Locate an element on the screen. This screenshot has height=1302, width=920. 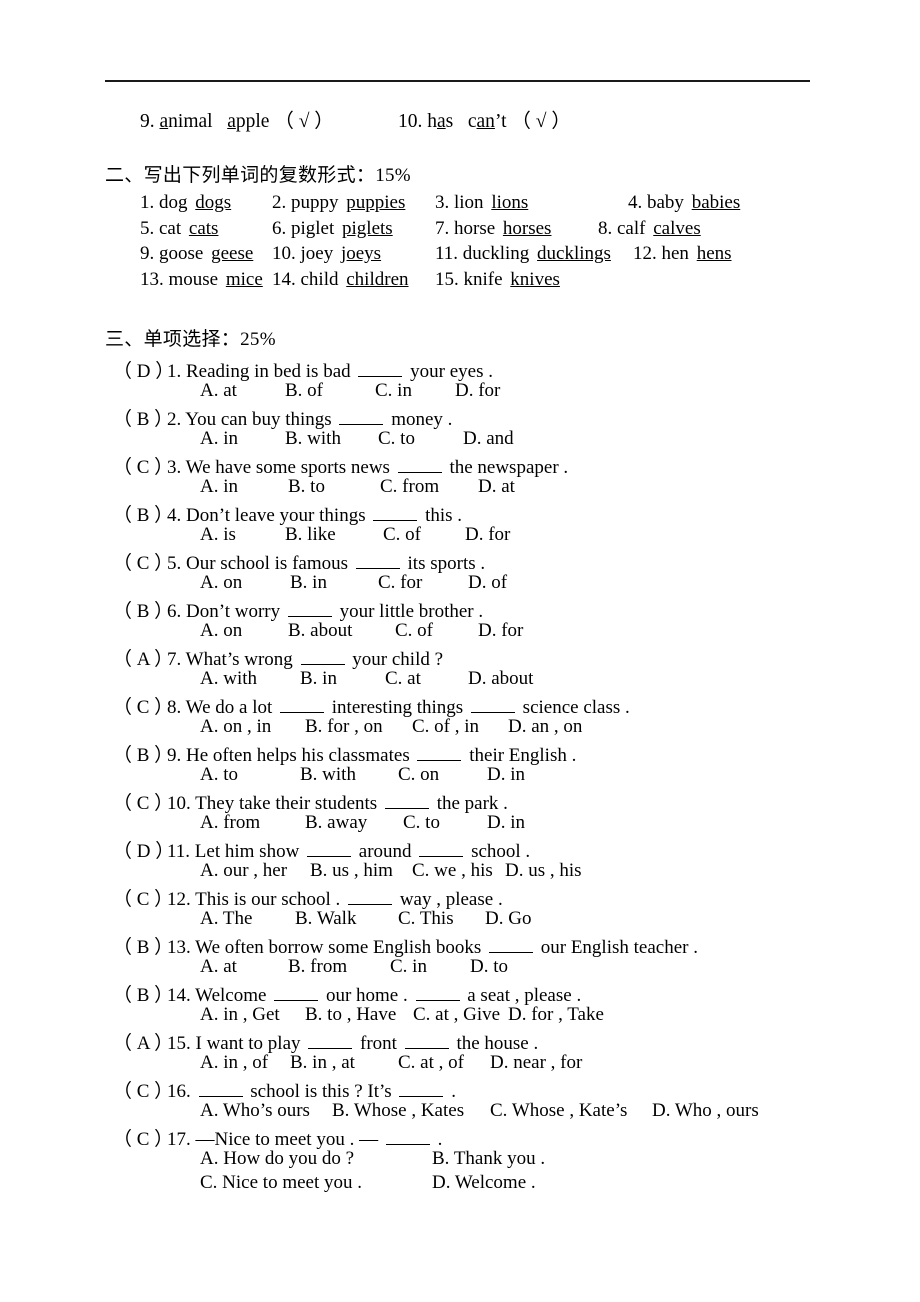
mc-option: A. on , in is located at coordinates (235, 727).